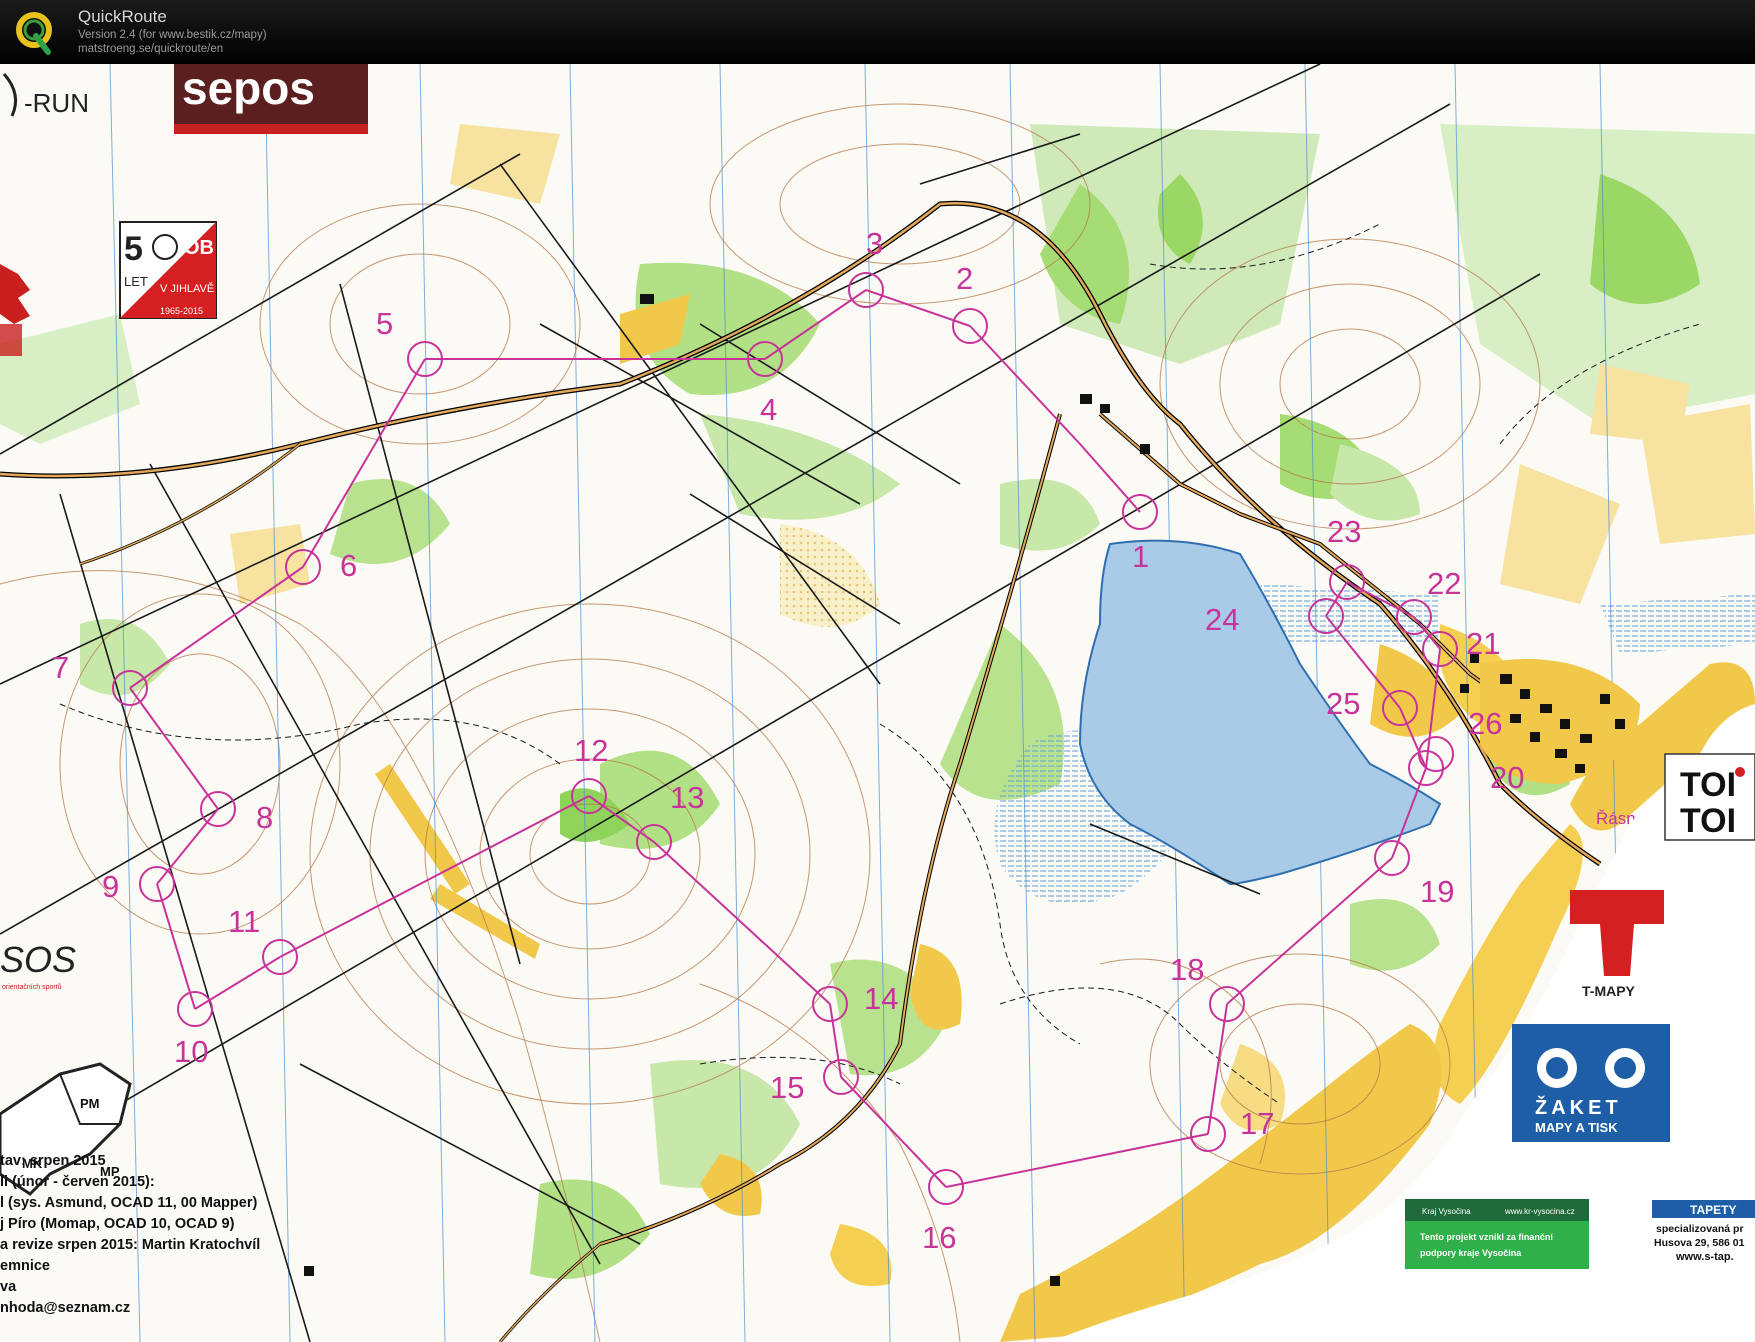 Image resolution: width=1755 pixels, height=1342 pixels. Describe the element at coordinates (199, 248) in the screenshot. I see `anniversary-ob: OB` at that location.